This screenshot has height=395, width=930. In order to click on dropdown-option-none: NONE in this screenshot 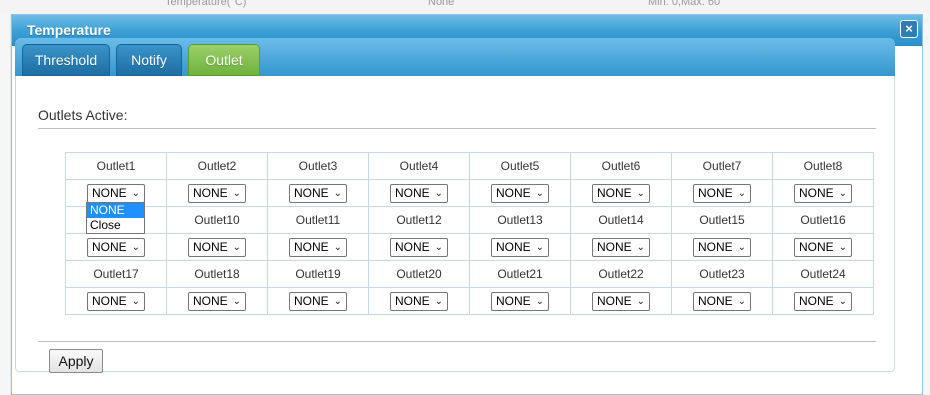, I will do `click(115, 210)`.